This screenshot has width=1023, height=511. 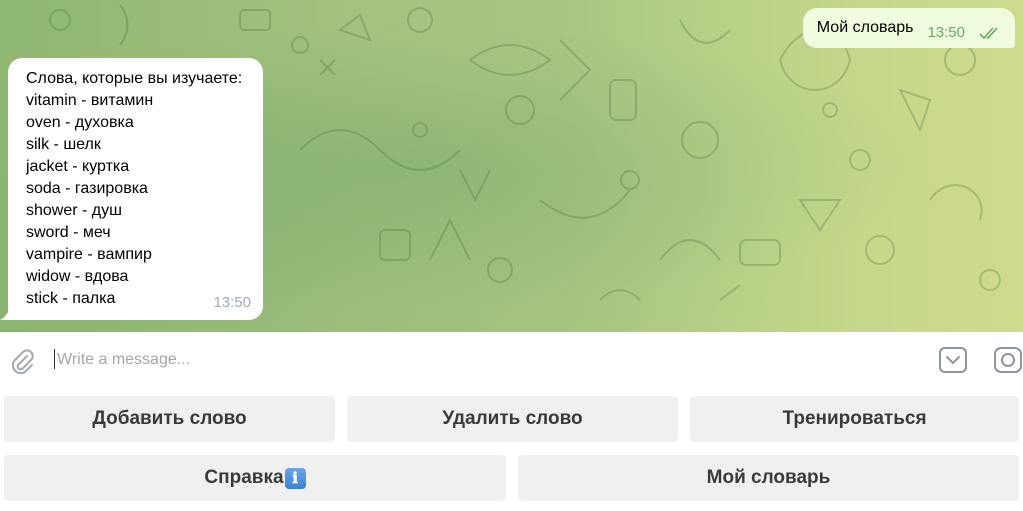 I want to click on add-word-label: Добавить слово, so click(x=169, y=418).